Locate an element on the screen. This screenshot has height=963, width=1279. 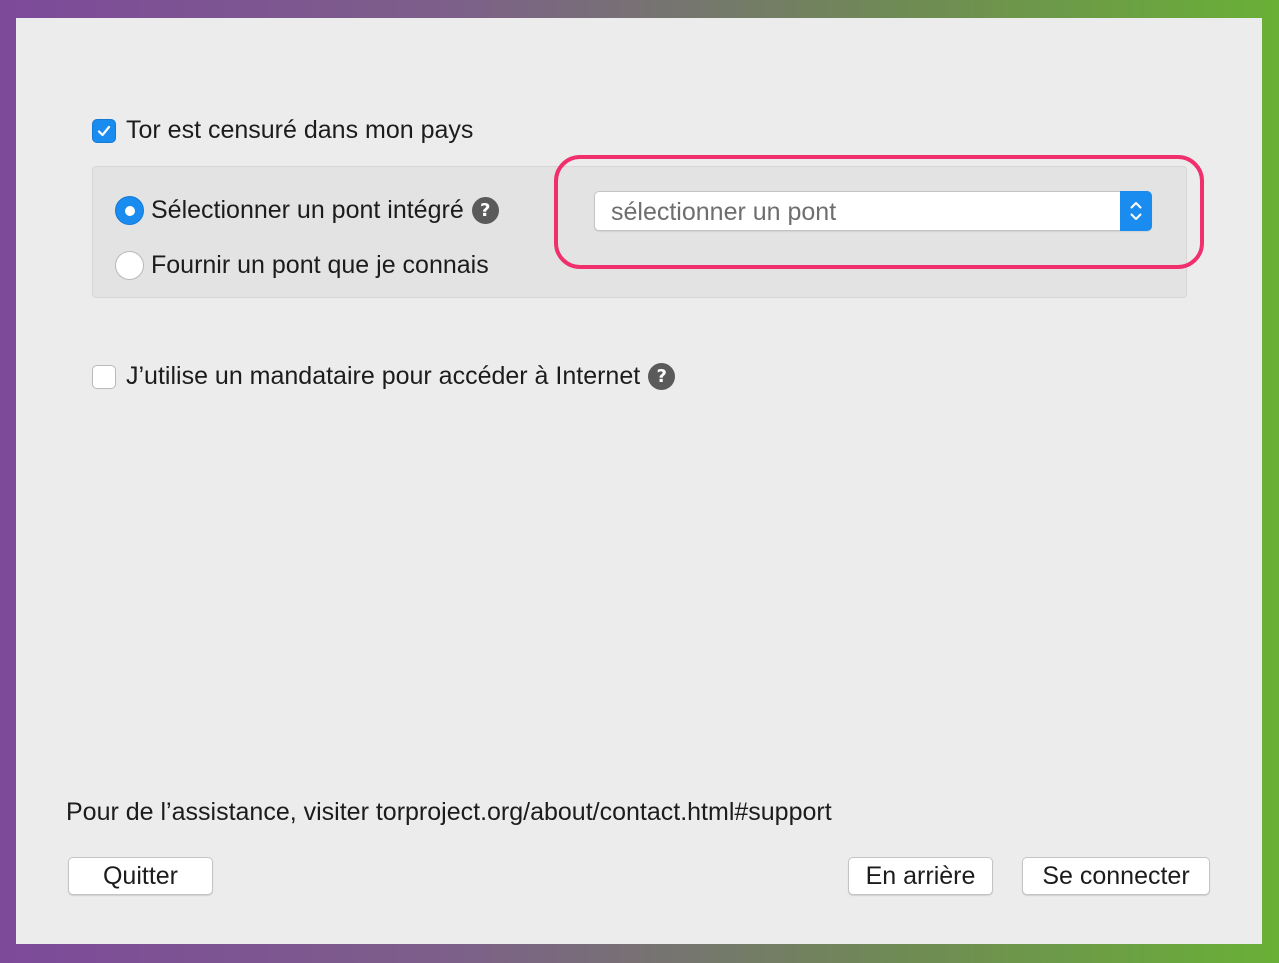
proxy-checkbox is located at coordinates (104, 376).